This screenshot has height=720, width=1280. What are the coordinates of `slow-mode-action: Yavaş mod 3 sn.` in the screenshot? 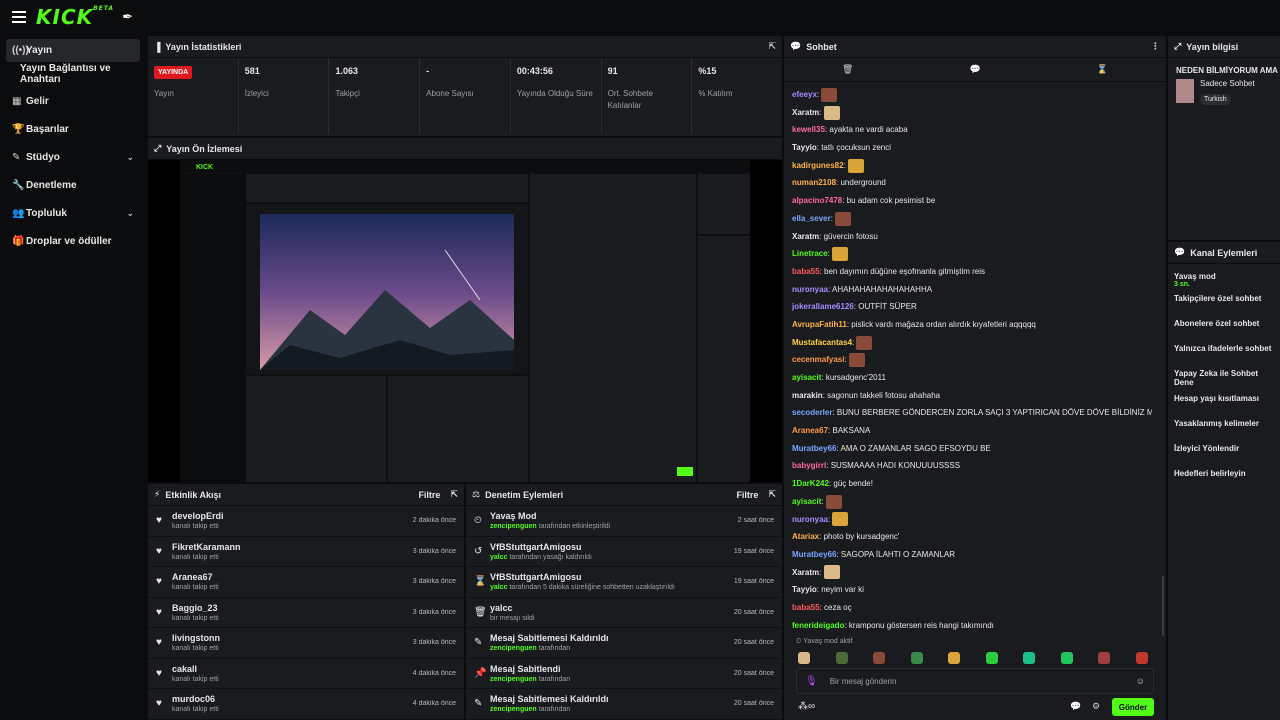 It's located at (1224, 279).